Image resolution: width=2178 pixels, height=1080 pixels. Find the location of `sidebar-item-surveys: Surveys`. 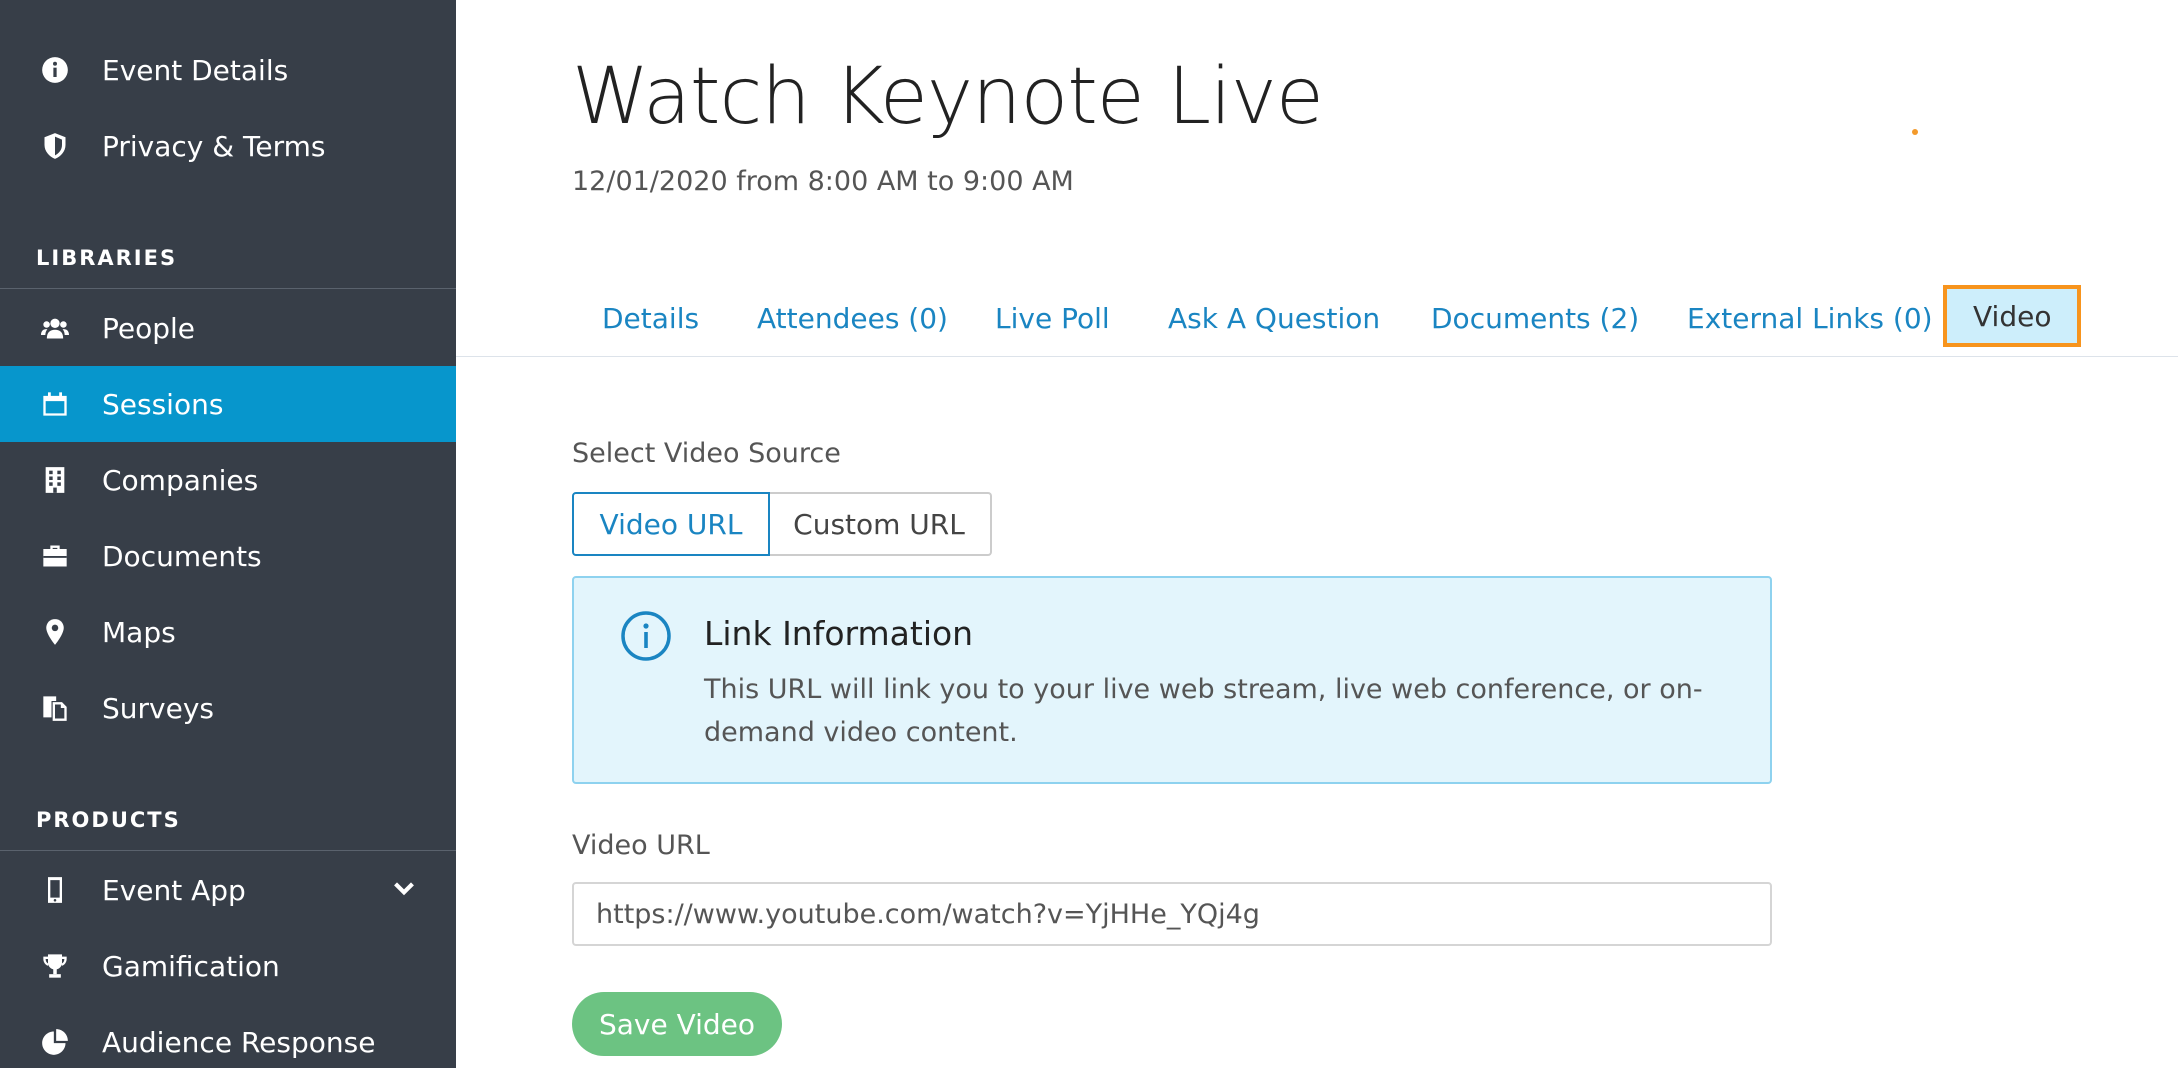

sidebar-item-surveys: Surveys is located at coordinates (228, 708).